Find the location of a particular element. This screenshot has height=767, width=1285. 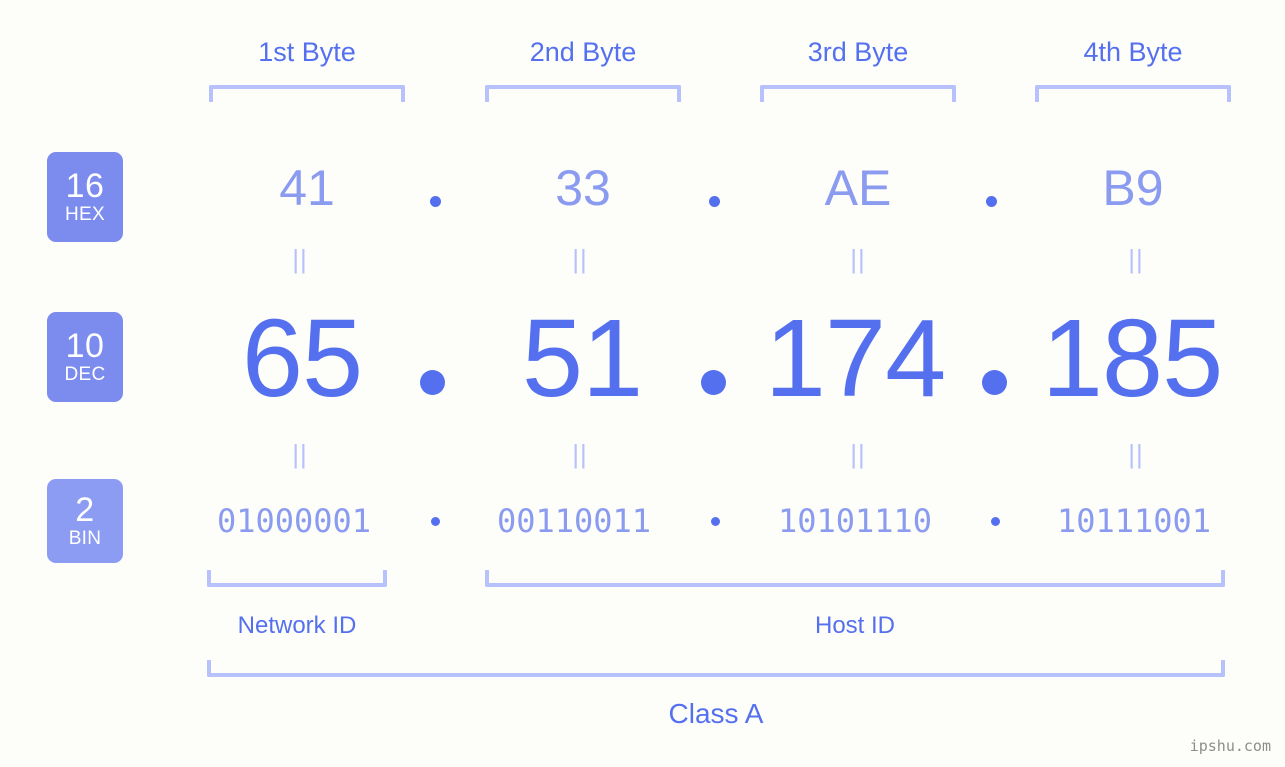

bin-byte-value-4: 10111001 is located at coordinates (1134, 521).